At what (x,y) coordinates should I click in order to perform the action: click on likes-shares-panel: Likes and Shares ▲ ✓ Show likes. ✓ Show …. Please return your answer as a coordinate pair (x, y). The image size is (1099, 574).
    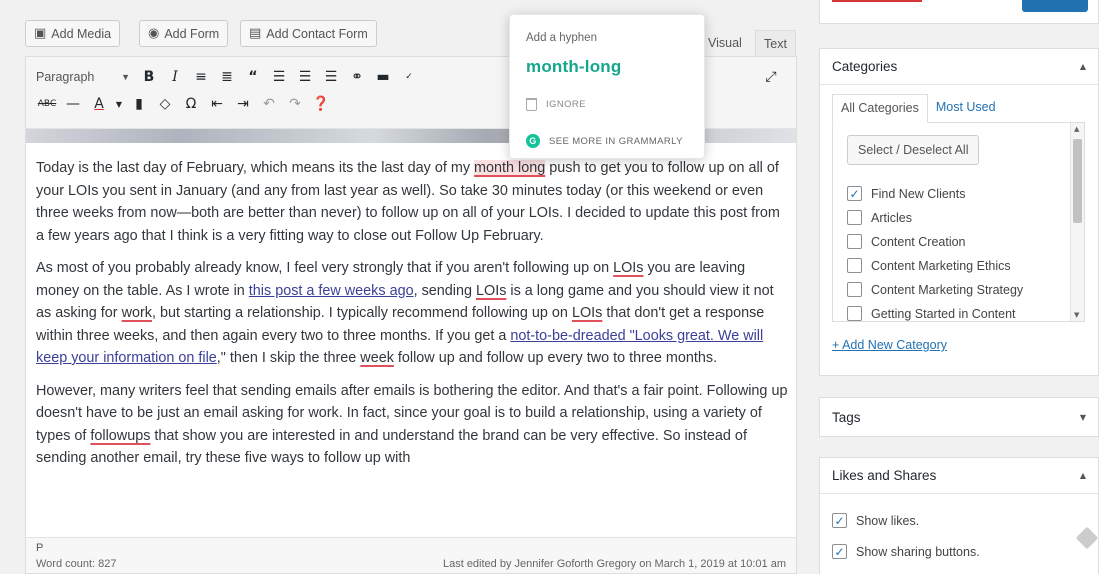
    Looking at the image, I should click on (959, 515).